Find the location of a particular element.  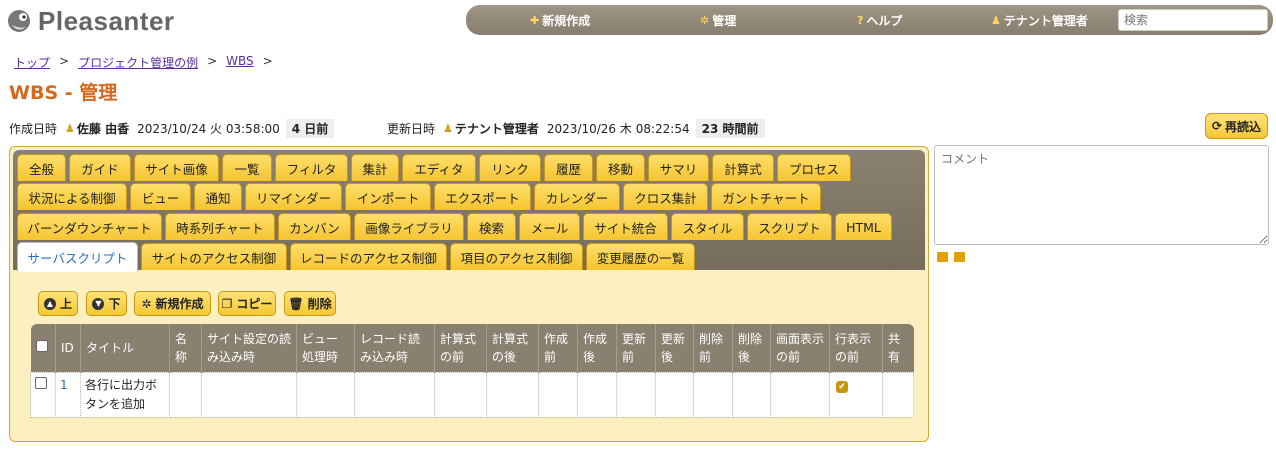

col-before-row-display: 行表示の前 is located at coordinates (856, 348).